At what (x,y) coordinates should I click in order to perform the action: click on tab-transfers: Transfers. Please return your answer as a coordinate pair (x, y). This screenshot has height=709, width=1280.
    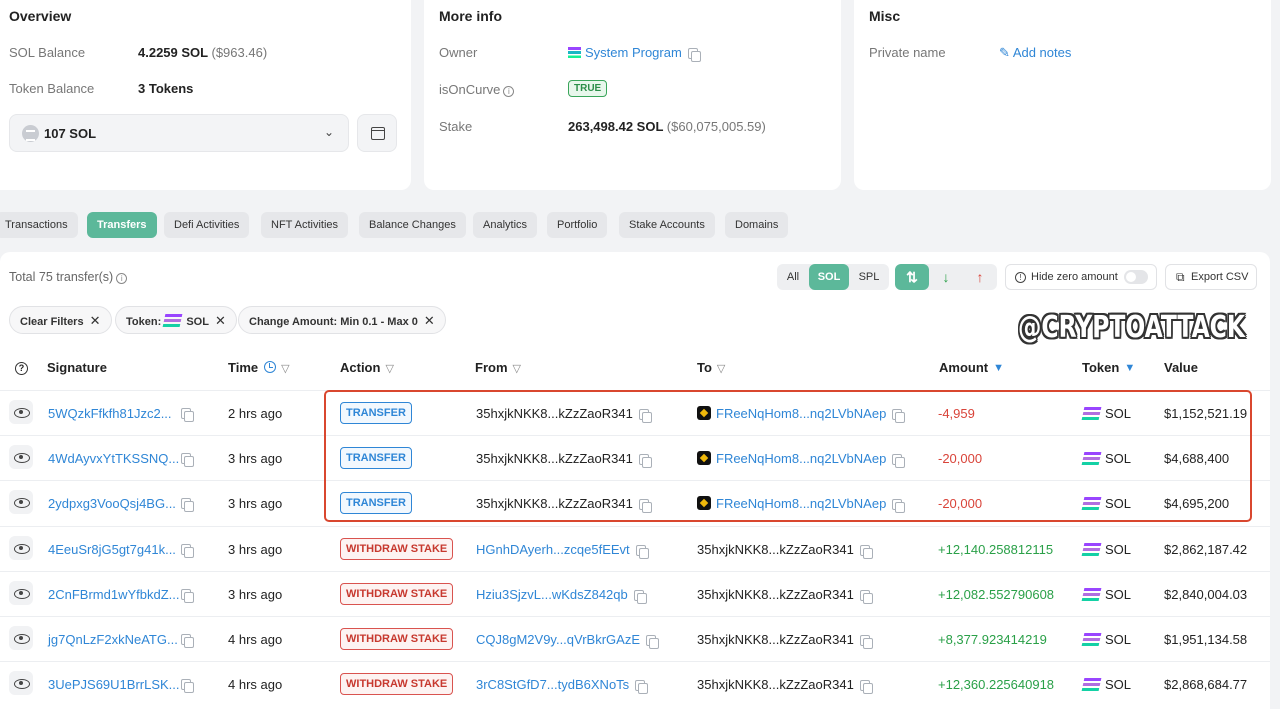
    Looking at the image, I should click on (122, 225).